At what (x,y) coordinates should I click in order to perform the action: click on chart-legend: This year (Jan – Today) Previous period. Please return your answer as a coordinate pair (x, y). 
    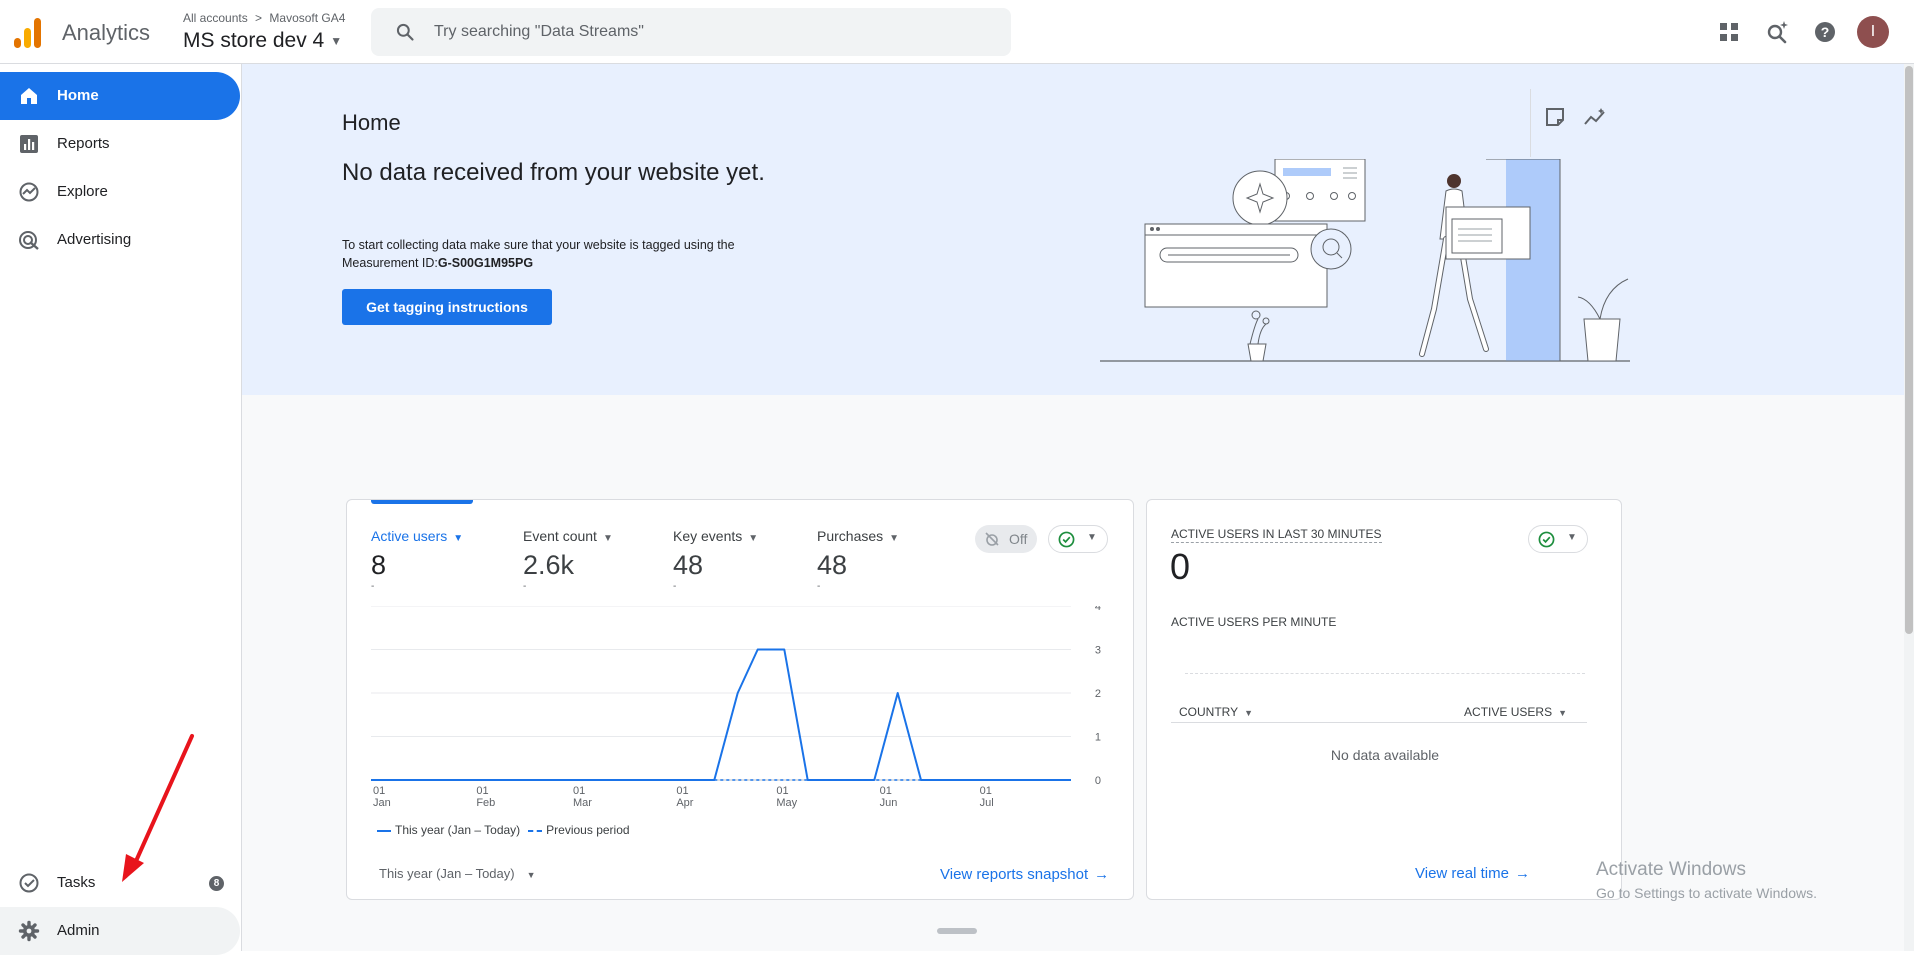
    Looking at the image, I should click on (503, 830).